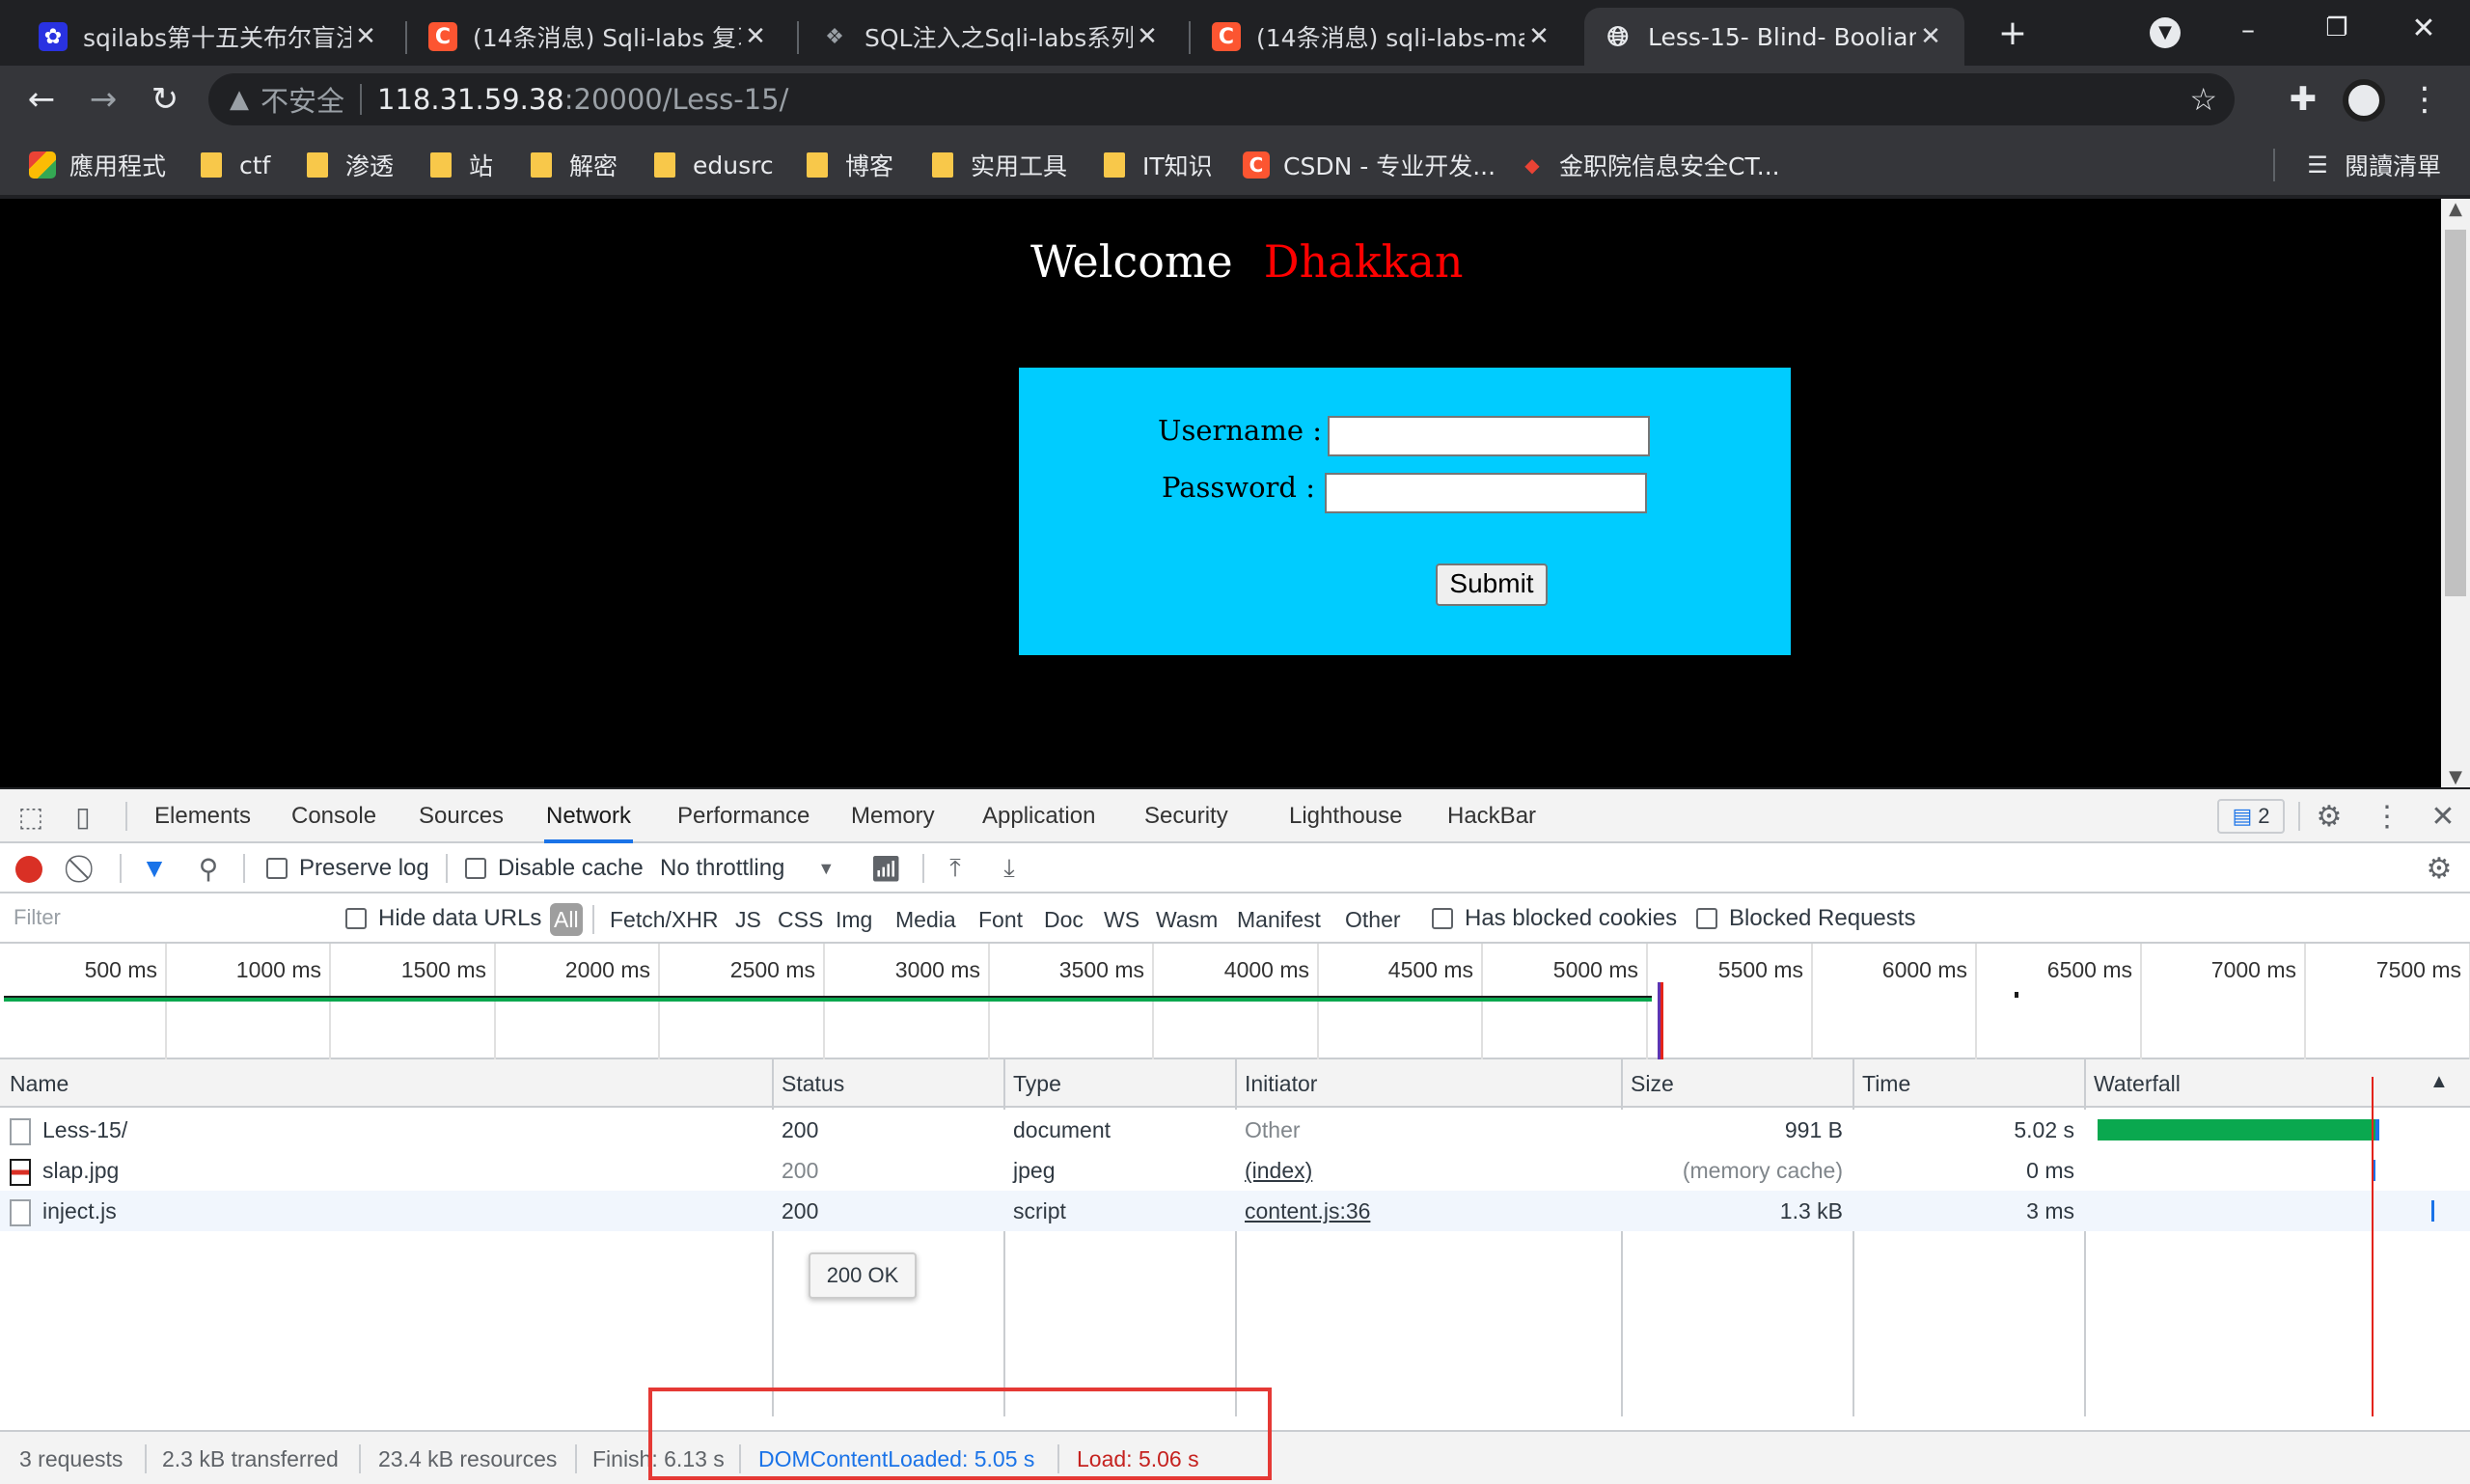  I want to click on table-row: Less-15/ 200 document Other 991 B 5.02 s, so click(1235, 1130).